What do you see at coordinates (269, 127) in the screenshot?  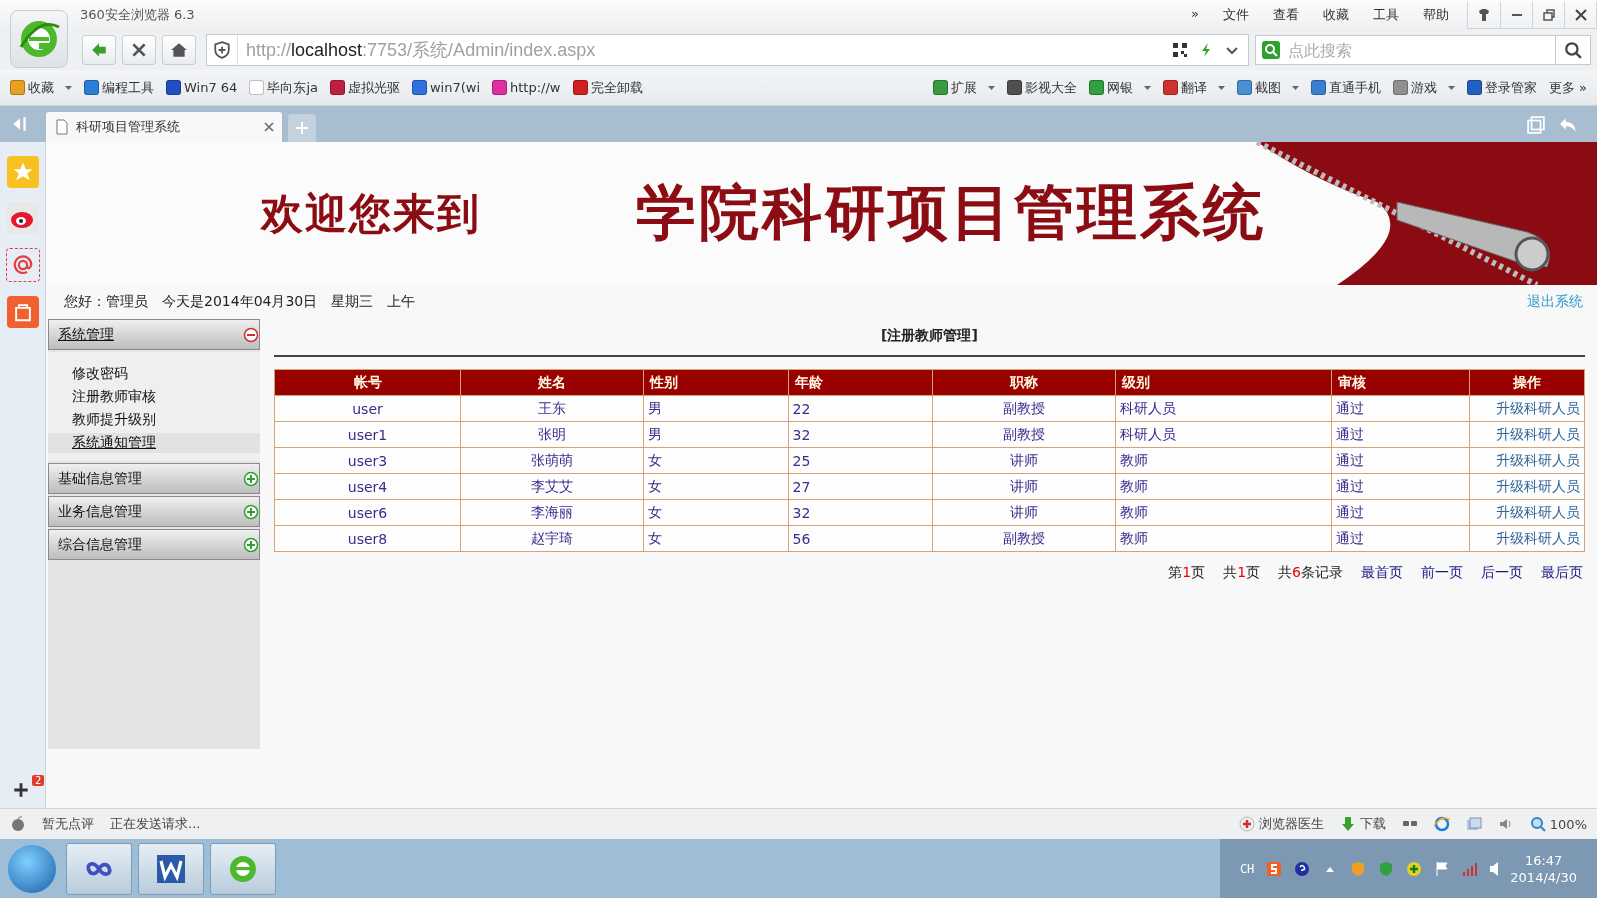 I see `close-tab-icon` at bounding box center [269, 127].